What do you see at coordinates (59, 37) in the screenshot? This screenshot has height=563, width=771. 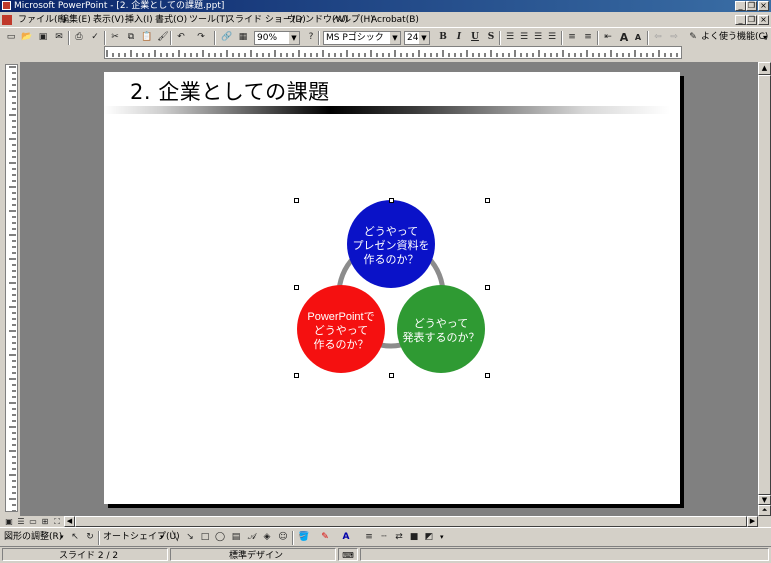 I see `email-icon: ✉` at bounding box center [59, 37].